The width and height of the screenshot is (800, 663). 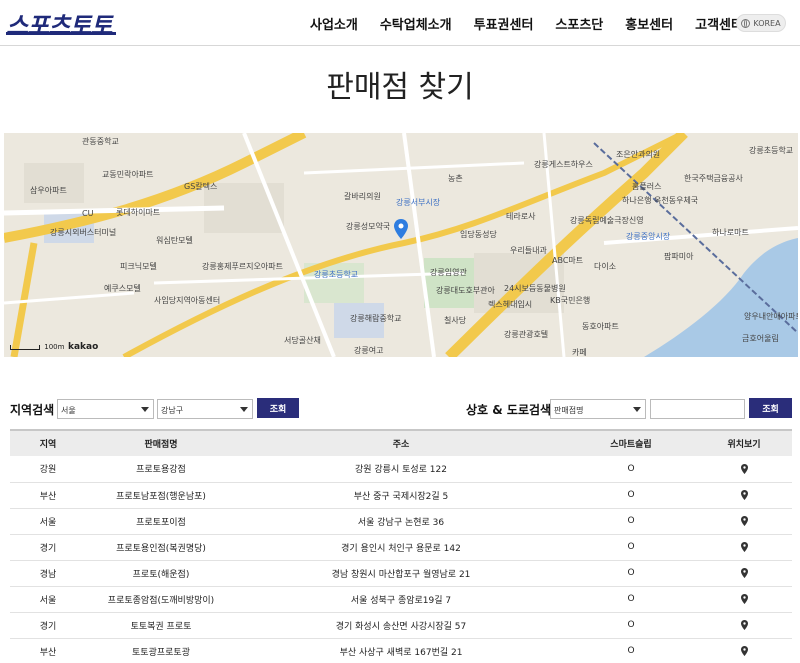 I want to click on region-search-label: 지역검색, so click(x=32, y=410).